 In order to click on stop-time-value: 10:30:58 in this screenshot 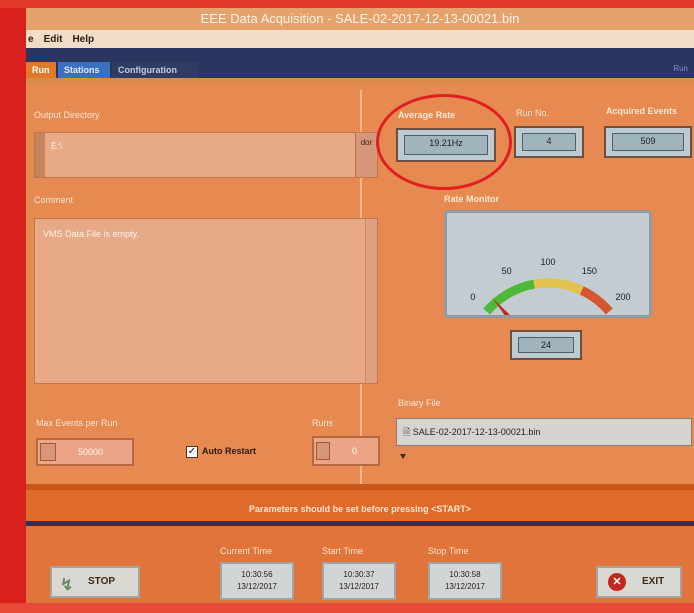, I will do `click(465, 574)`.